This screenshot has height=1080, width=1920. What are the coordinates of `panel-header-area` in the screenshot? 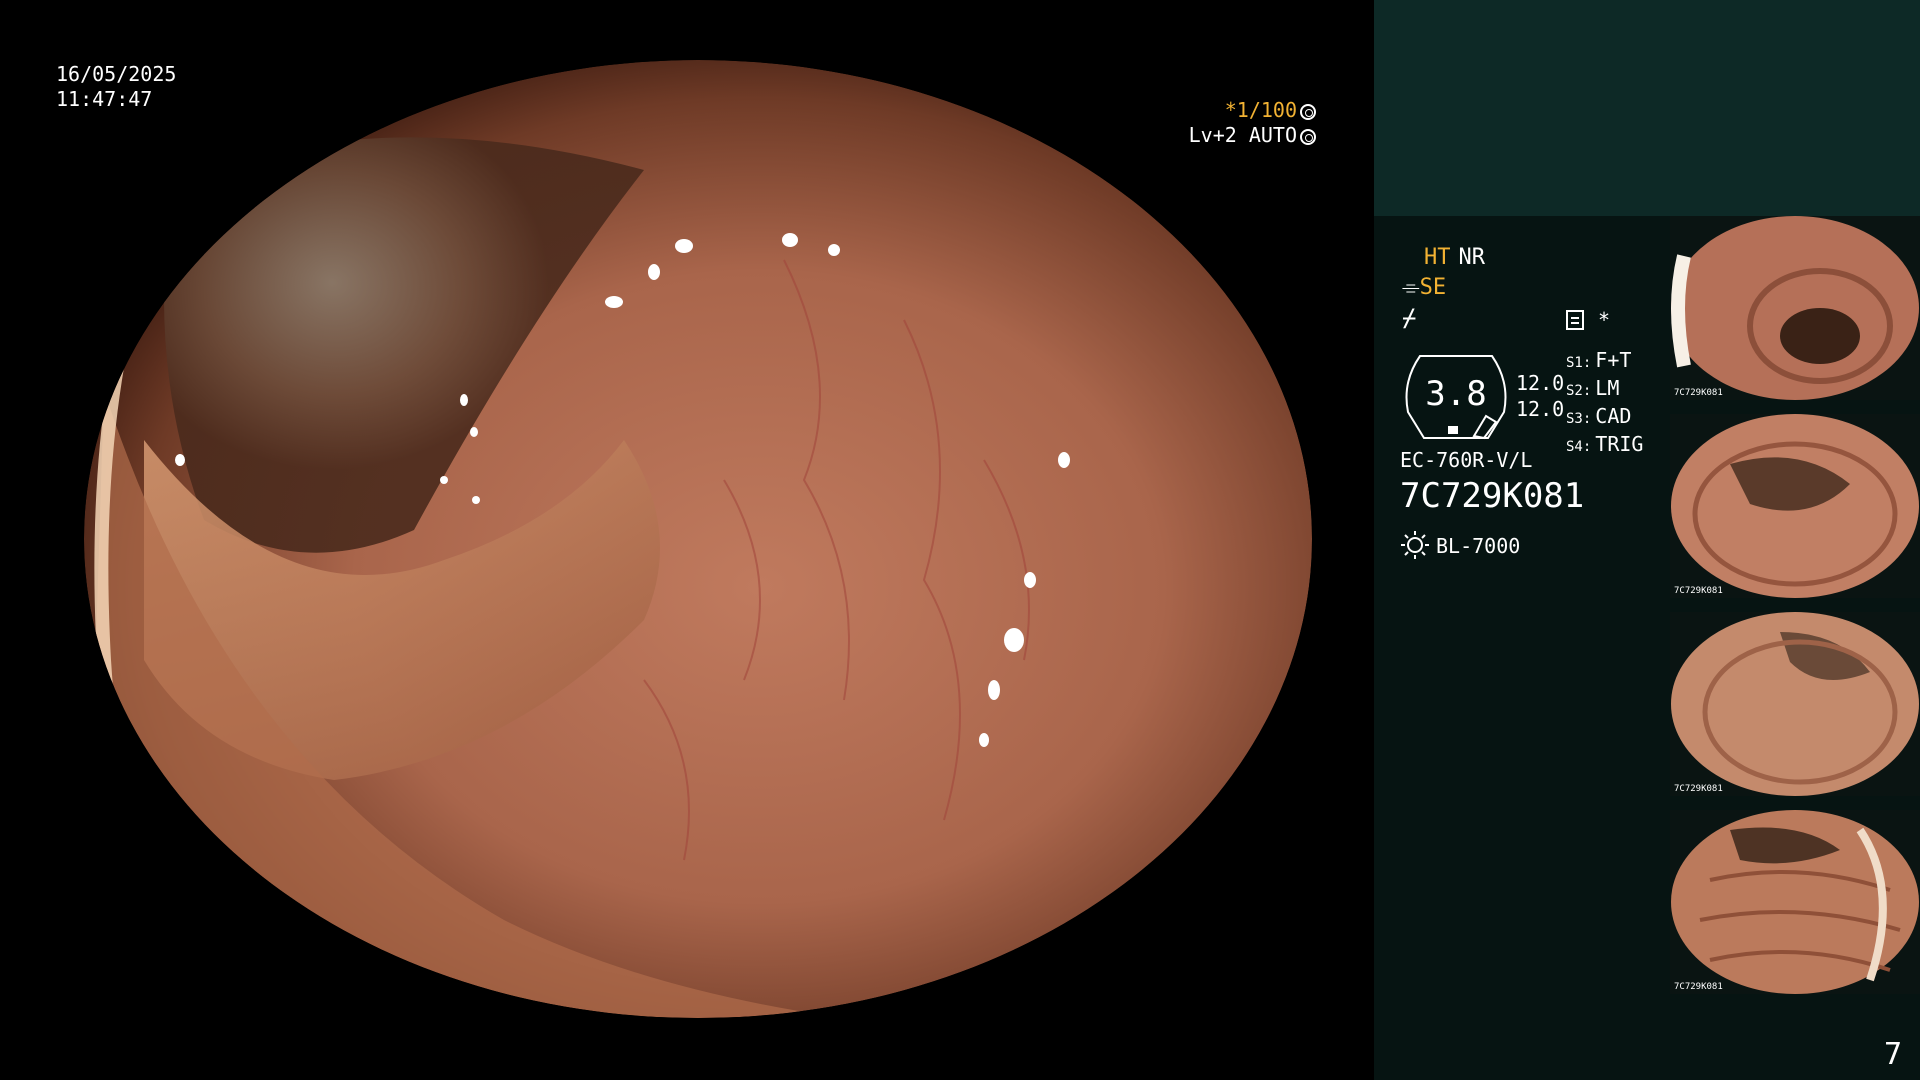 It's located at (1647, 108).